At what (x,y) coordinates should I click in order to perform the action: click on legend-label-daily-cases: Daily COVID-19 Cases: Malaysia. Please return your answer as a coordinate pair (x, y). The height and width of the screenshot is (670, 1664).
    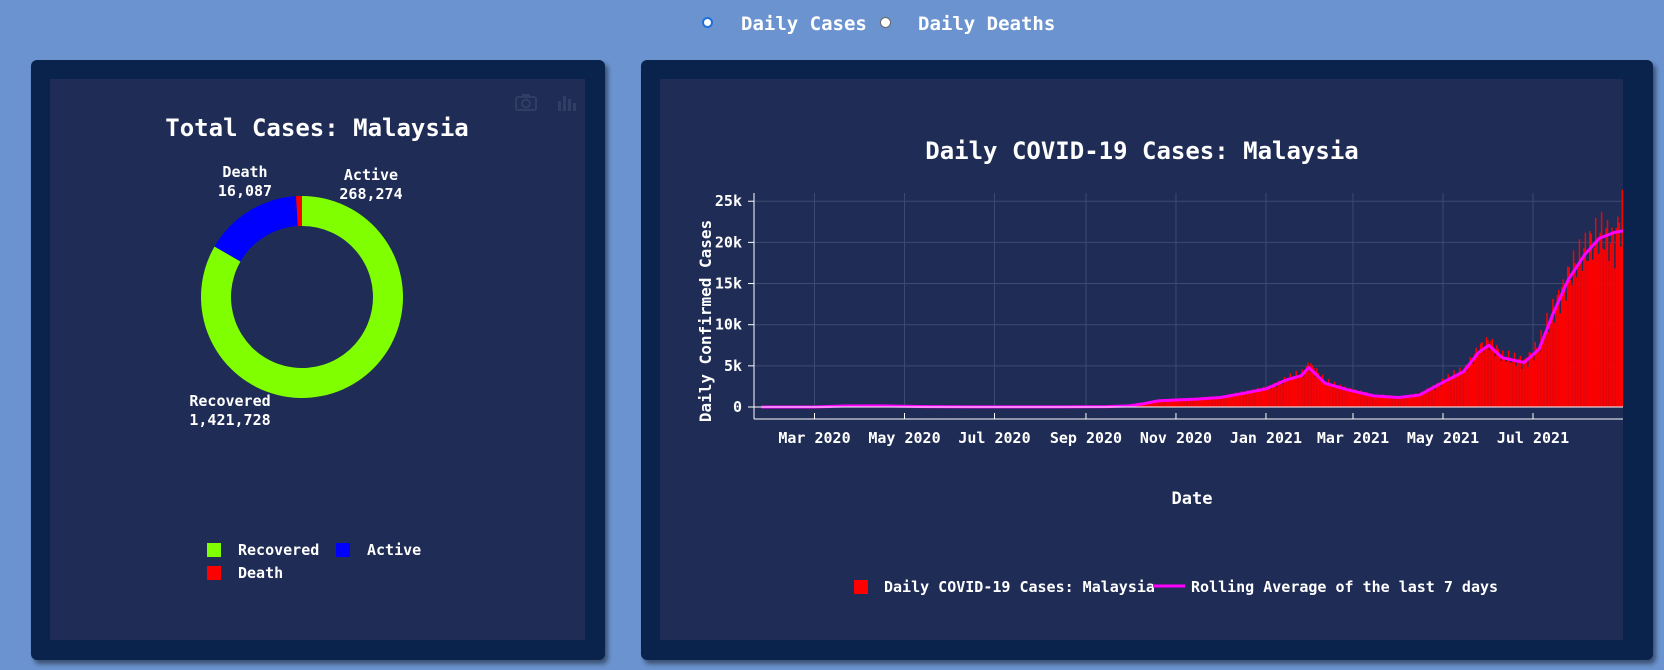
    Looking at the image, I should click on (1019, 587).